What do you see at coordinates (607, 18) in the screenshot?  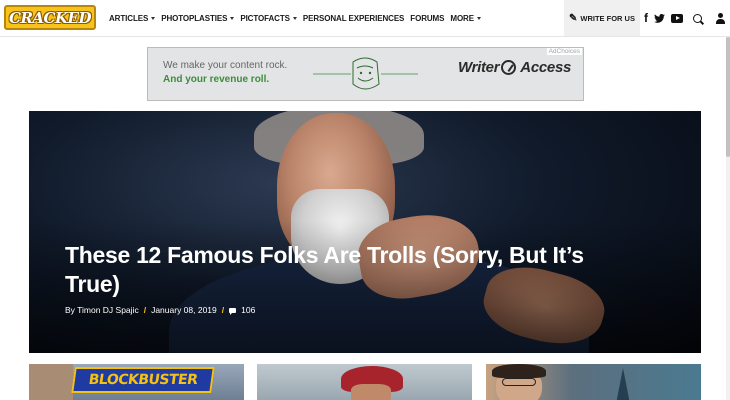 I see `write-for-us-label: WRITE FOR US` at bounding box center [607, 18].